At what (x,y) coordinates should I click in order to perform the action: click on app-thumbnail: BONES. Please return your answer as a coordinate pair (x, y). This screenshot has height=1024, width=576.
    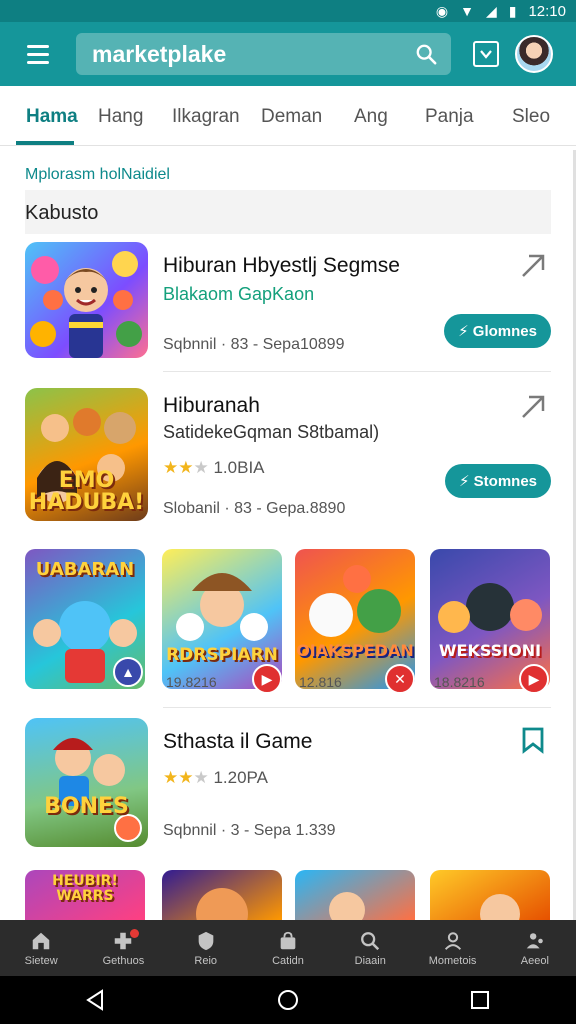
    Looking at the image, I should click on (86, 782).